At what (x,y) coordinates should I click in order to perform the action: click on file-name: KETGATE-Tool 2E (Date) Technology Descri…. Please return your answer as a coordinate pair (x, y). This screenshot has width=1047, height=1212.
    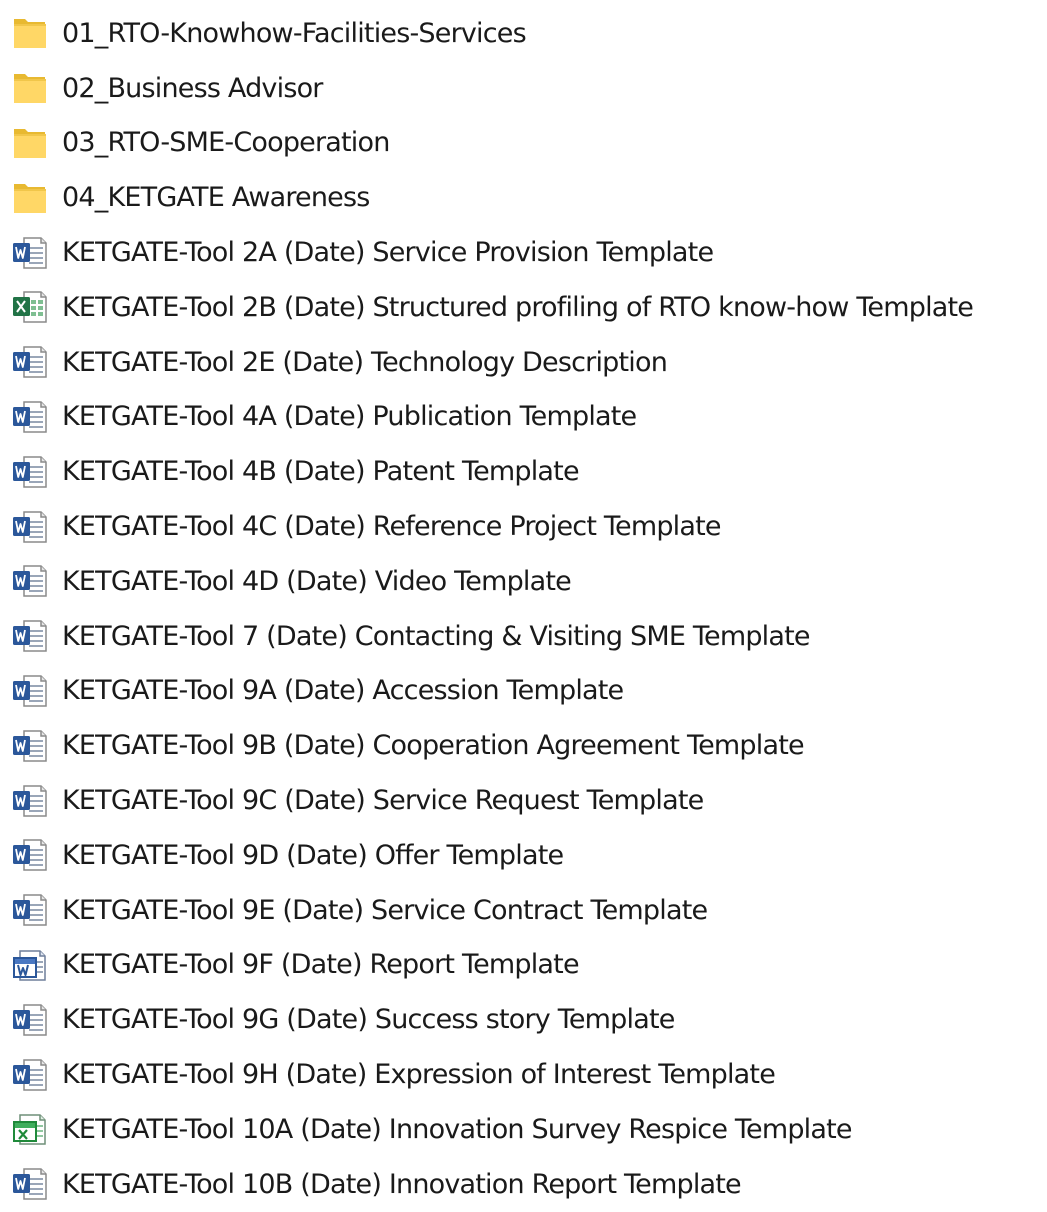
    Looking at the image, I should click on (365, 362).